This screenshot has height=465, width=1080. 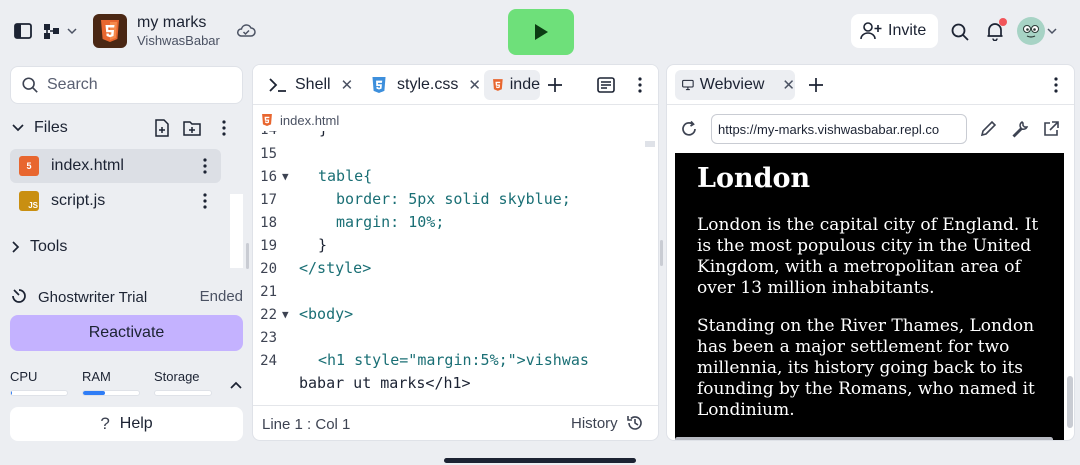 I want to click on cpu-label: CPU, so click(x=24, y=376).